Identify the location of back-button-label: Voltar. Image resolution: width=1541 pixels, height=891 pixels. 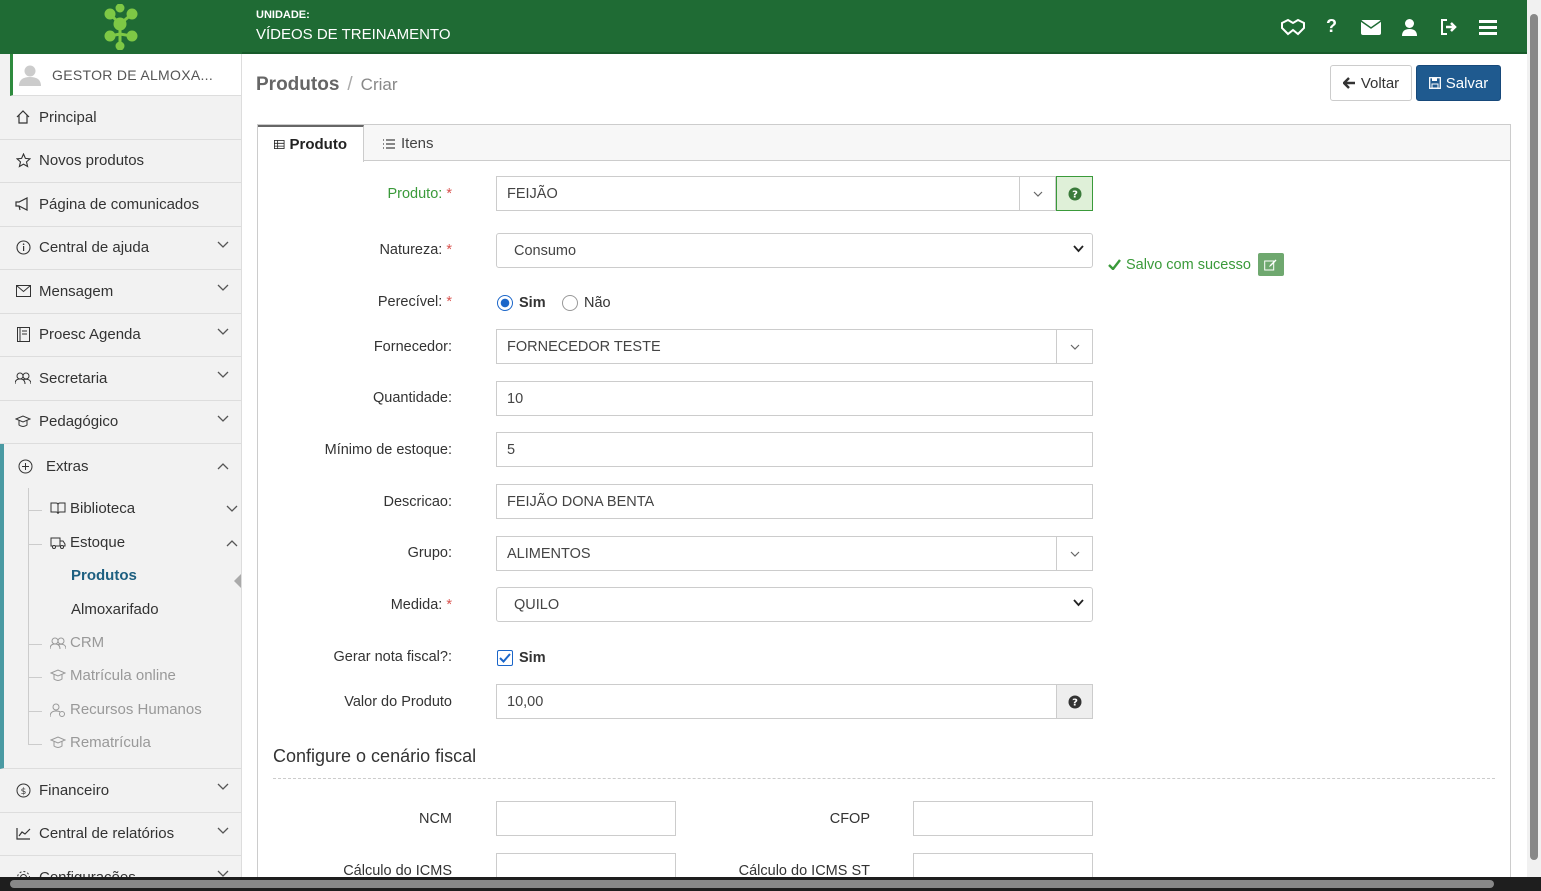
(1380, 83).